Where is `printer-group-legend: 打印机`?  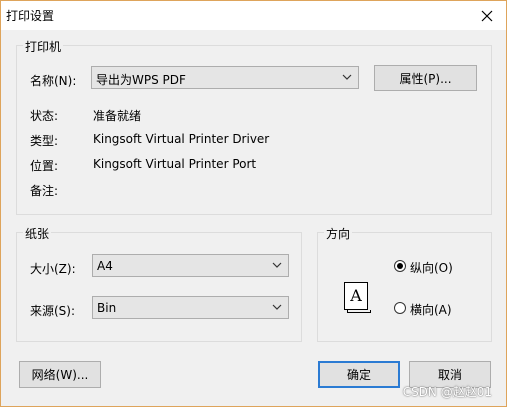
printer-group-legend: 打印机 is located at coordinates (43, 46).